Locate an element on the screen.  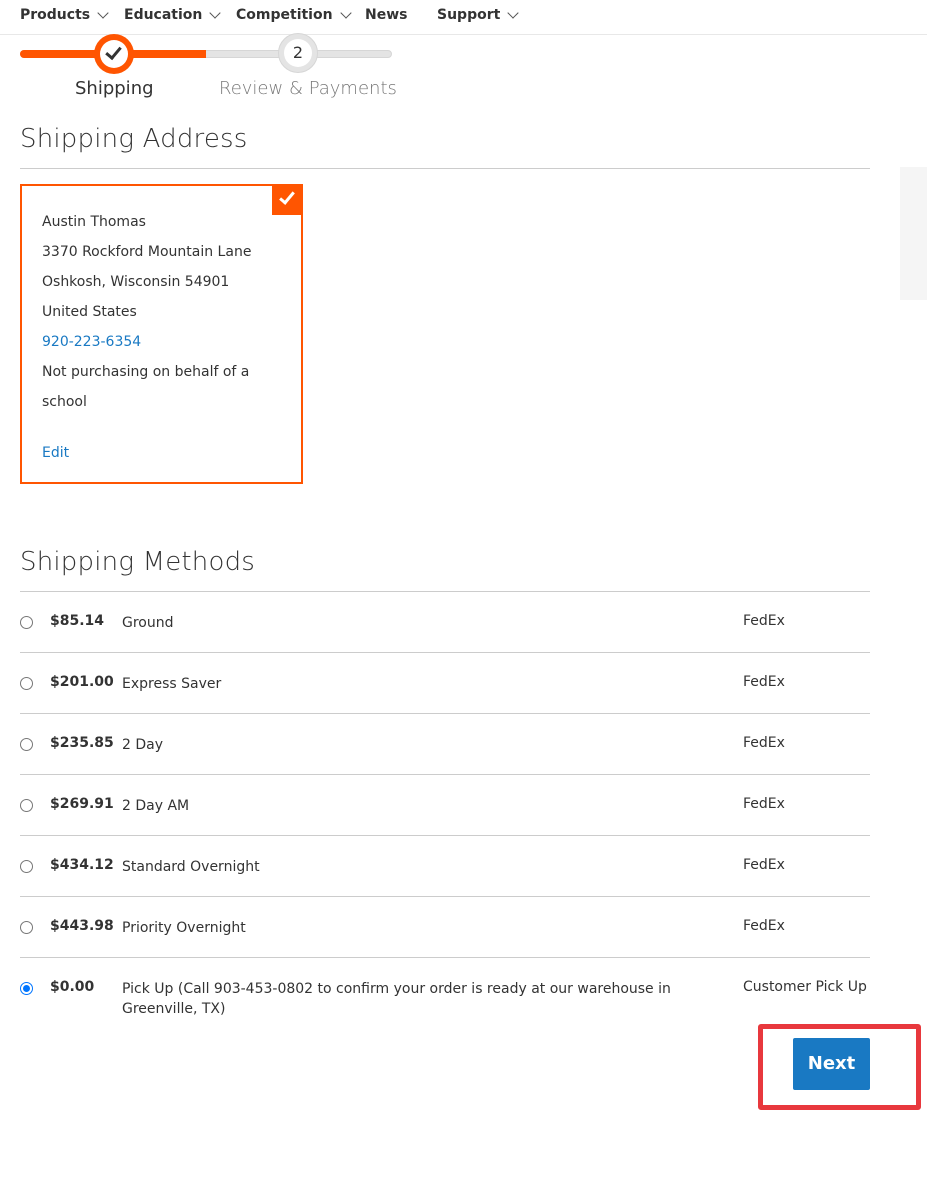
method-name: Express Saver is located at coordinates (172, 684).